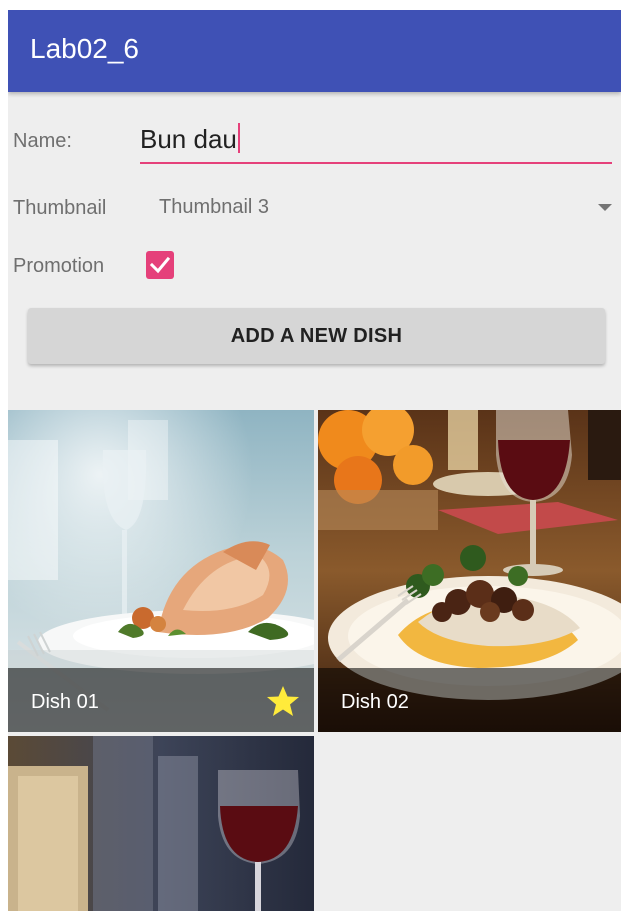  I want to click on thumbnail-label: Thumbnail, so click(60, 208).